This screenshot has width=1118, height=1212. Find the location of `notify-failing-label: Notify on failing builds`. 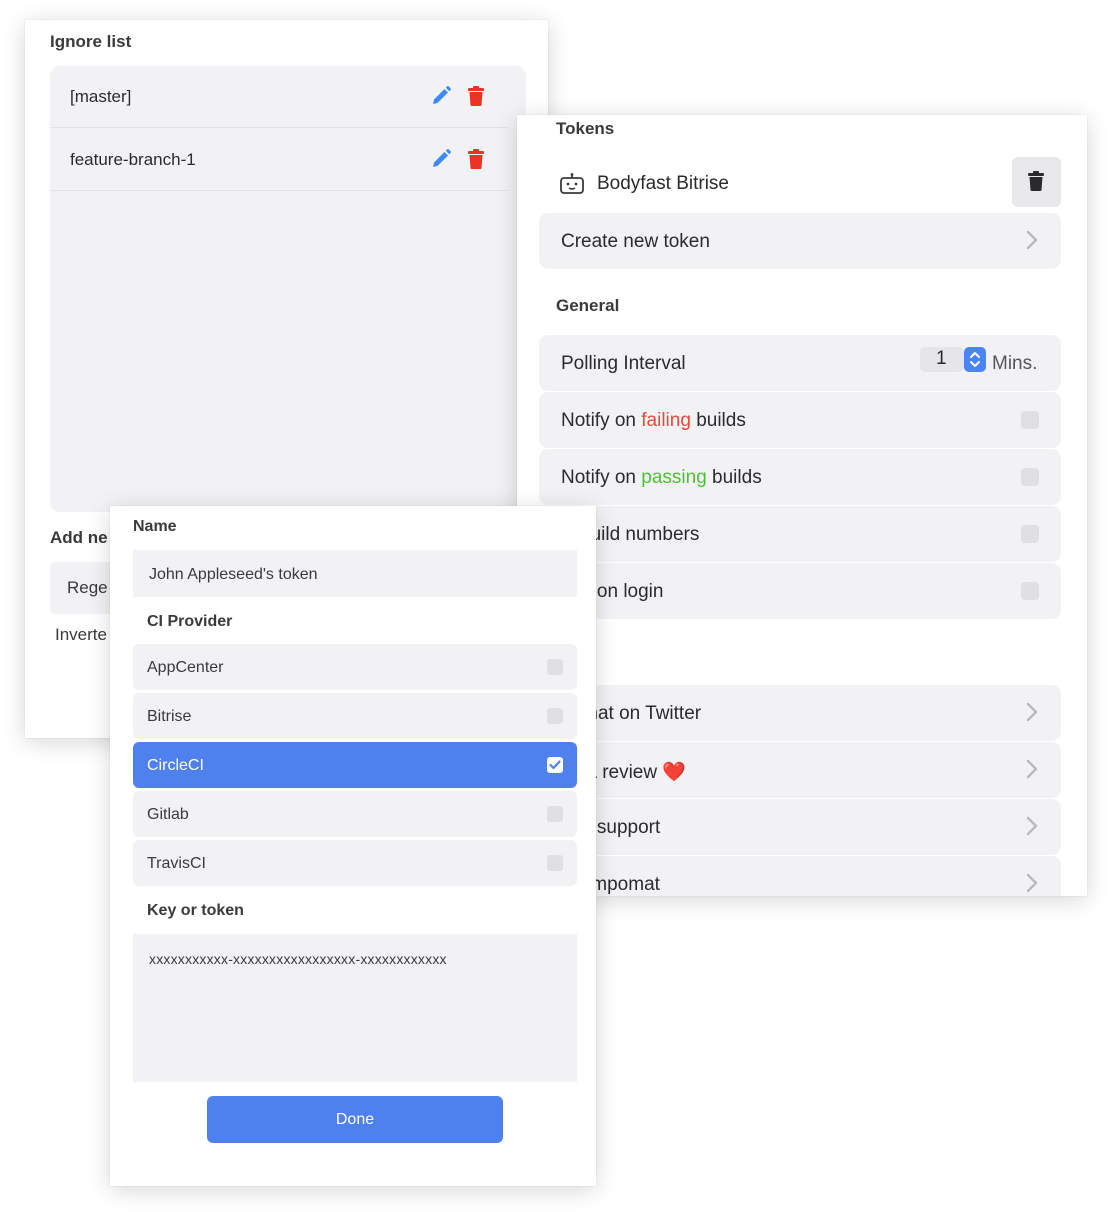

notify-failing-label: Notify on failing builds is located at coordinates (653, 420).